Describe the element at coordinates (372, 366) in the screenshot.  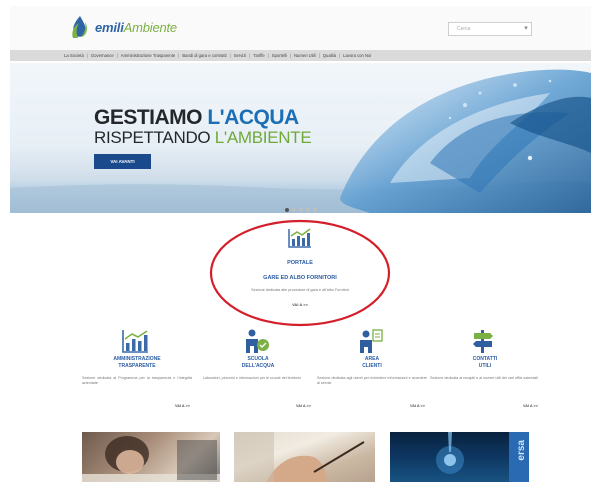
I see `card-title-line2: CLIENTI` at that location.